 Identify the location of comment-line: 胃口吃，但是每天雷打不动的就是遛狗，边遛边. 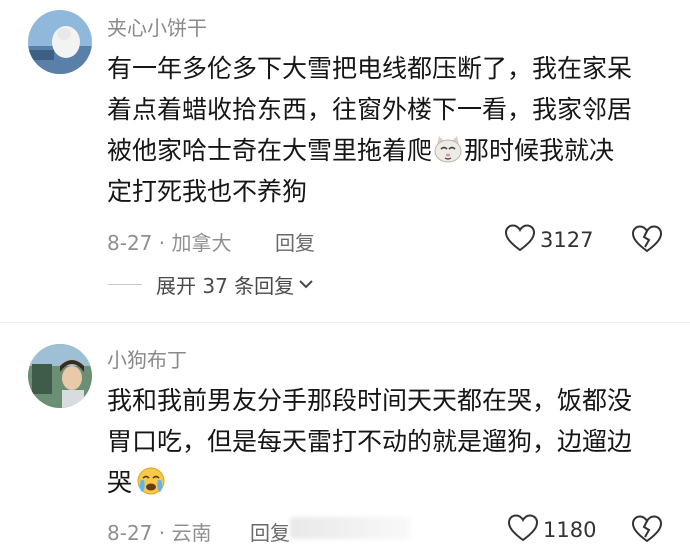
(370, 441).